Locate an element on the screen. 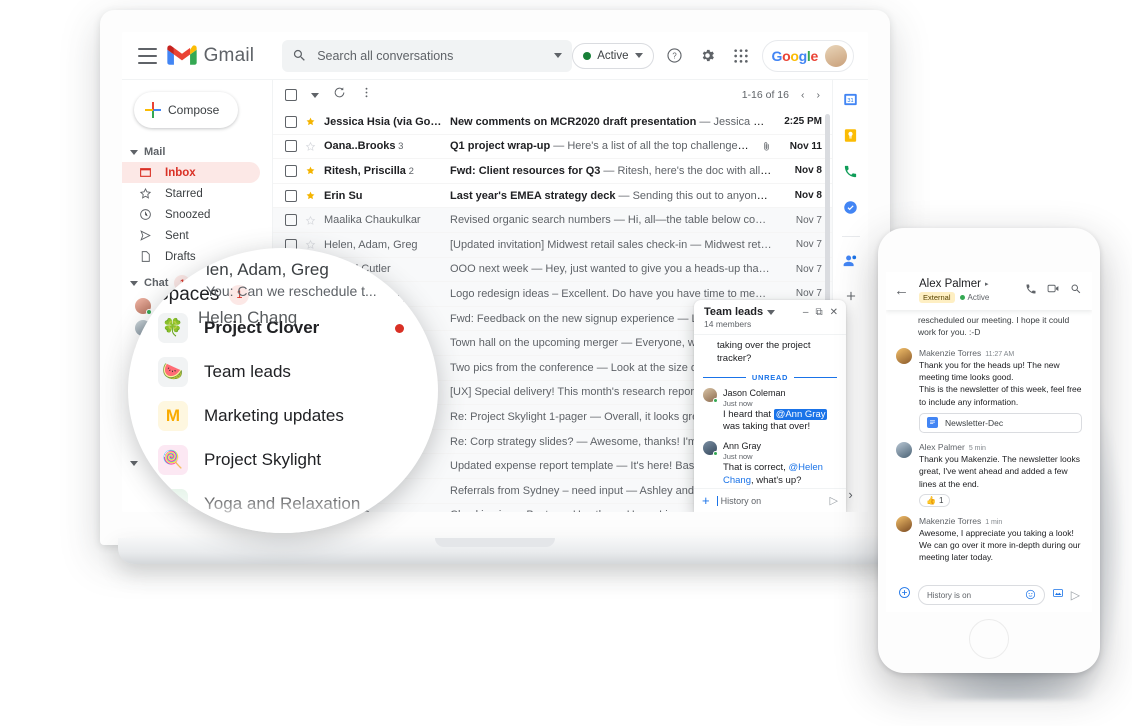  apps-grid-icon is located at coordinates (741, 56).